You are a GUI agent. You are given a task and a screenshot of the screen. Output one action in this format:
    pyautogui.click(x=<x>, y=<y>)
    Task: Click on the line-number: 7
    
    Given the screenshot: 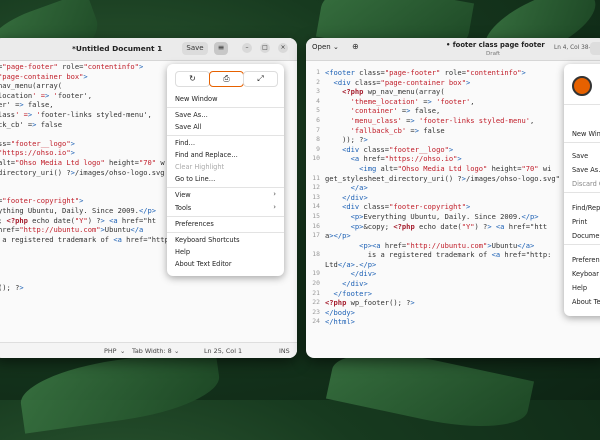 What is the action you would take?
    pyautogui.click(x=318, y=129)
    